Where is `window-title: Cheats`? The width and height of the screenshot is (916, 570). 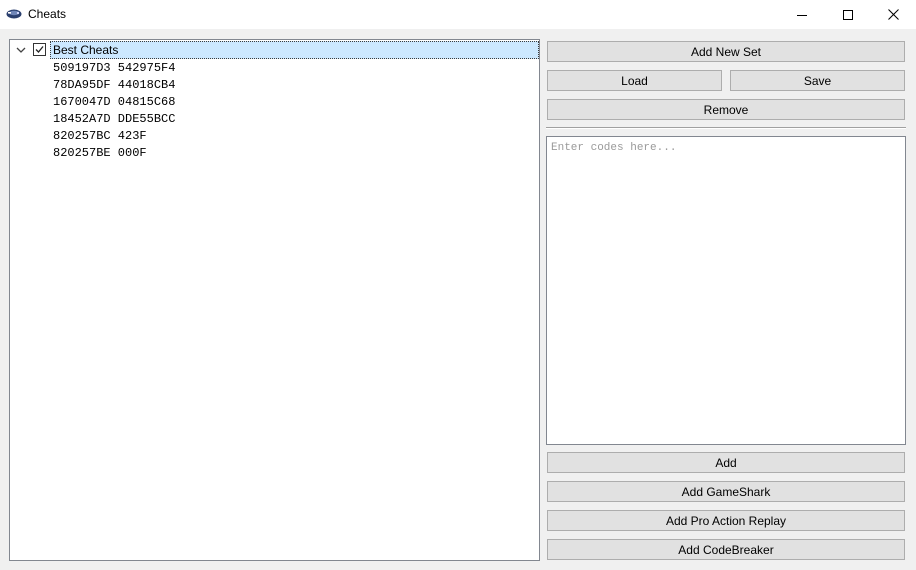 window-title: Cheats is located at coordinates (47, 14).